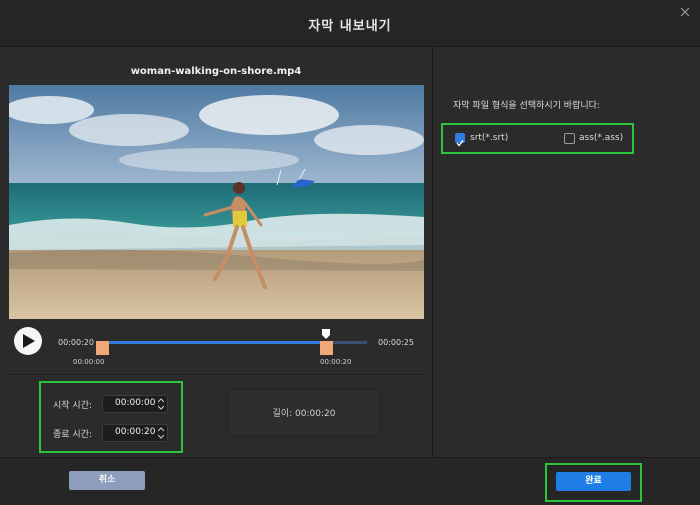 This screenshot has height=505, width=700. I want to click on start-time-label: 시작 시간:, so click(73, 406).